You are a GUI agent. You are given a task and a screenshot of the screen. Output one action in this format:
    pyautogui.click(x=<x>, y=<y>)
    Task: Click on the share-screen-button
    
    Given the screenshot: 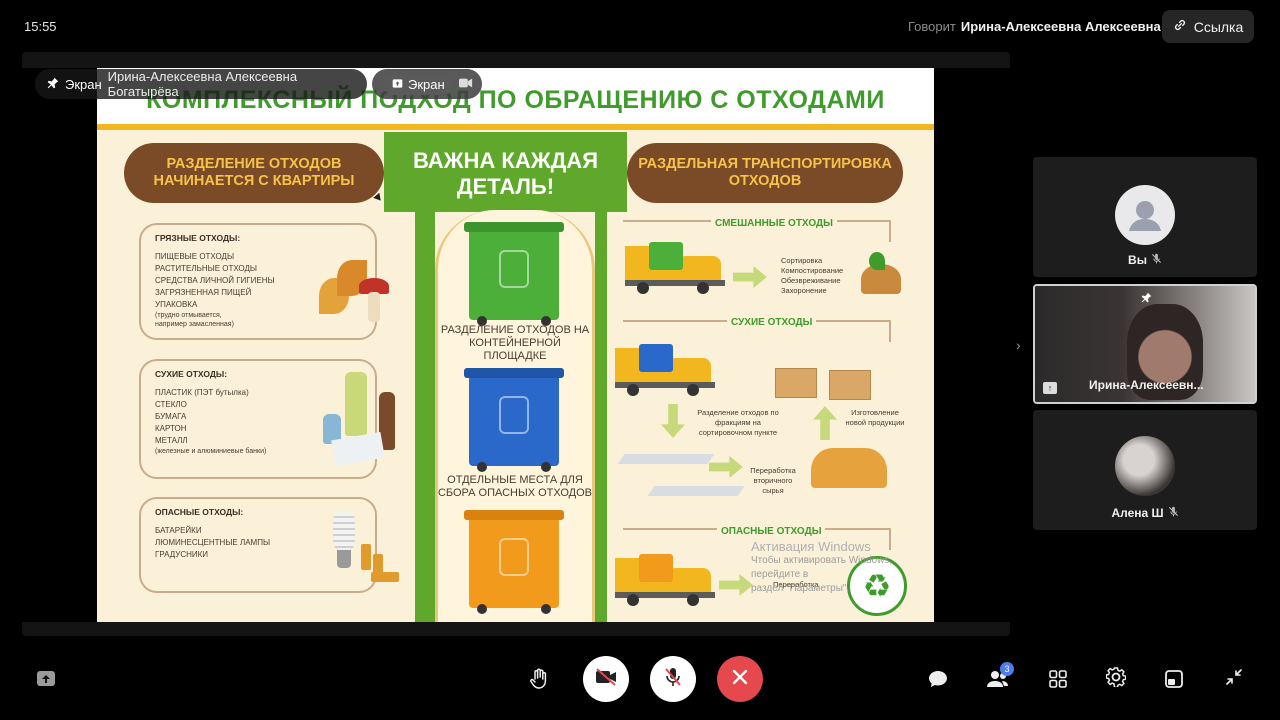 What is the action you would take?
    pyautogui.click(x=46, y=679)
    